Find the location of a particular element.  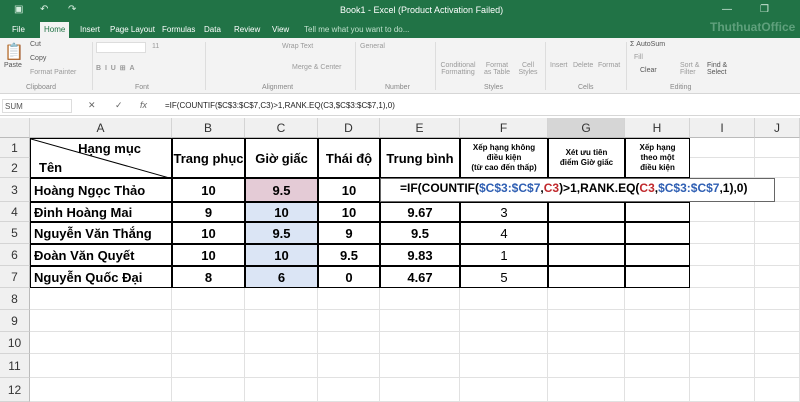

number-format-select: General is located at coordinates (372, 46).